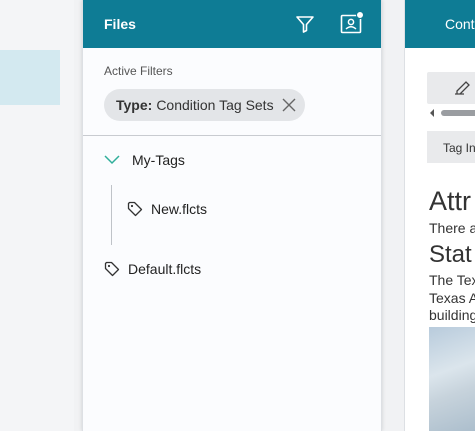 This screenshot has width=475, height=431. I want to click on tree-file-new: New.flcts, so click(254, 209).